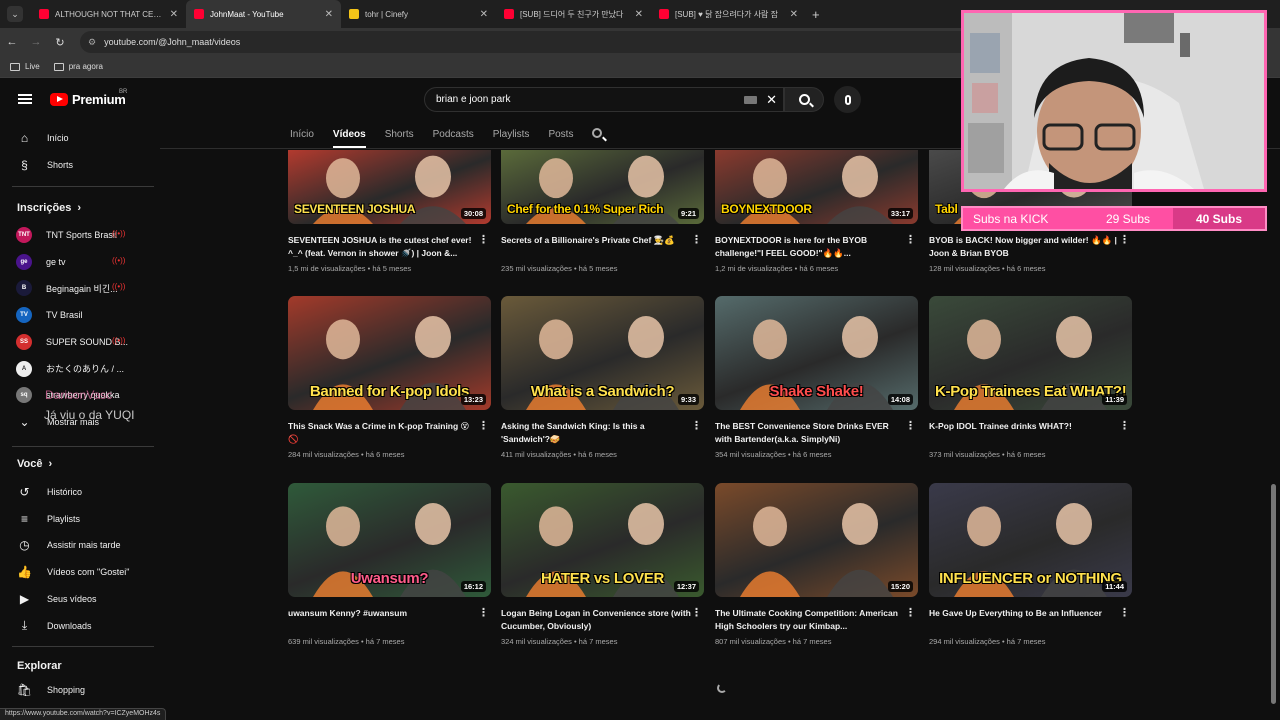 The width and height of the screenshot is (1280, 720). What do you see at coordinates (602, 353) in the screenshot?
I see `video-thumbnail: What is a Sandwich? 9:33` at bounding box center [602, 353].